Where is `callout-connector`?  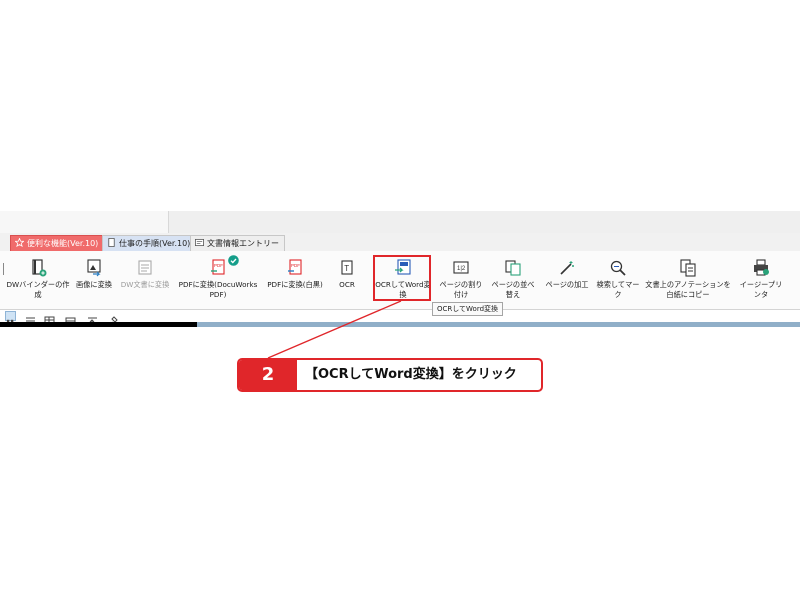 callout-connector is located at coordinates (334, 329).